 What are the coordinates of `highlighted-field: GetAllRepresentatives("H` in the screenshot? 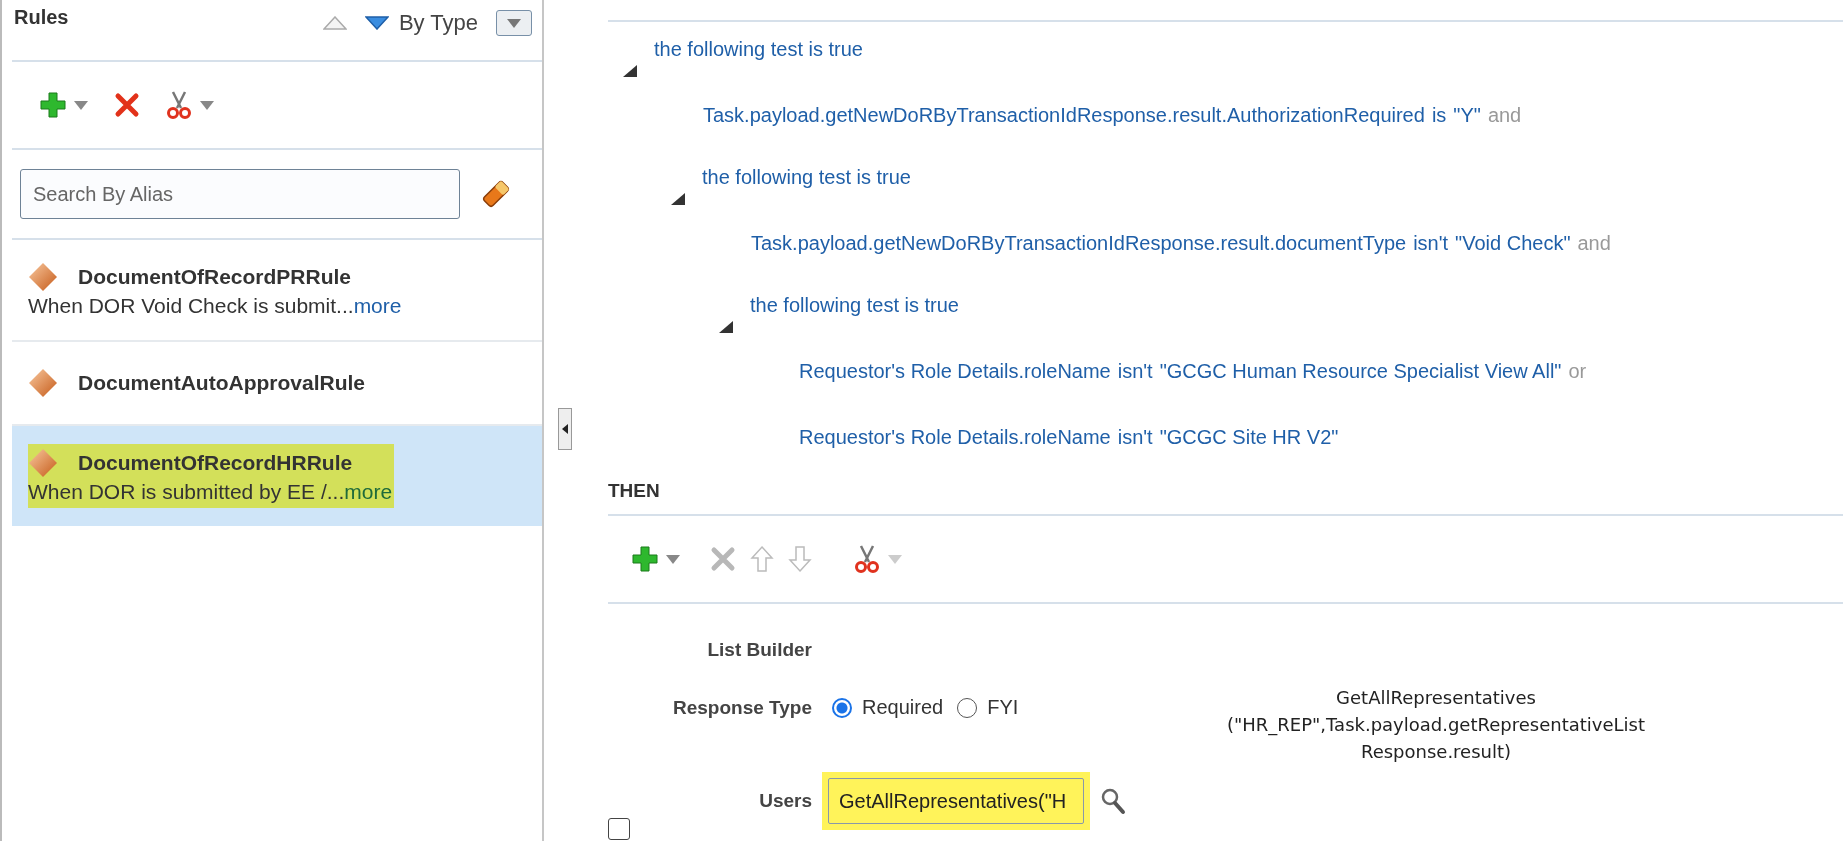 It's located at (956, 801).